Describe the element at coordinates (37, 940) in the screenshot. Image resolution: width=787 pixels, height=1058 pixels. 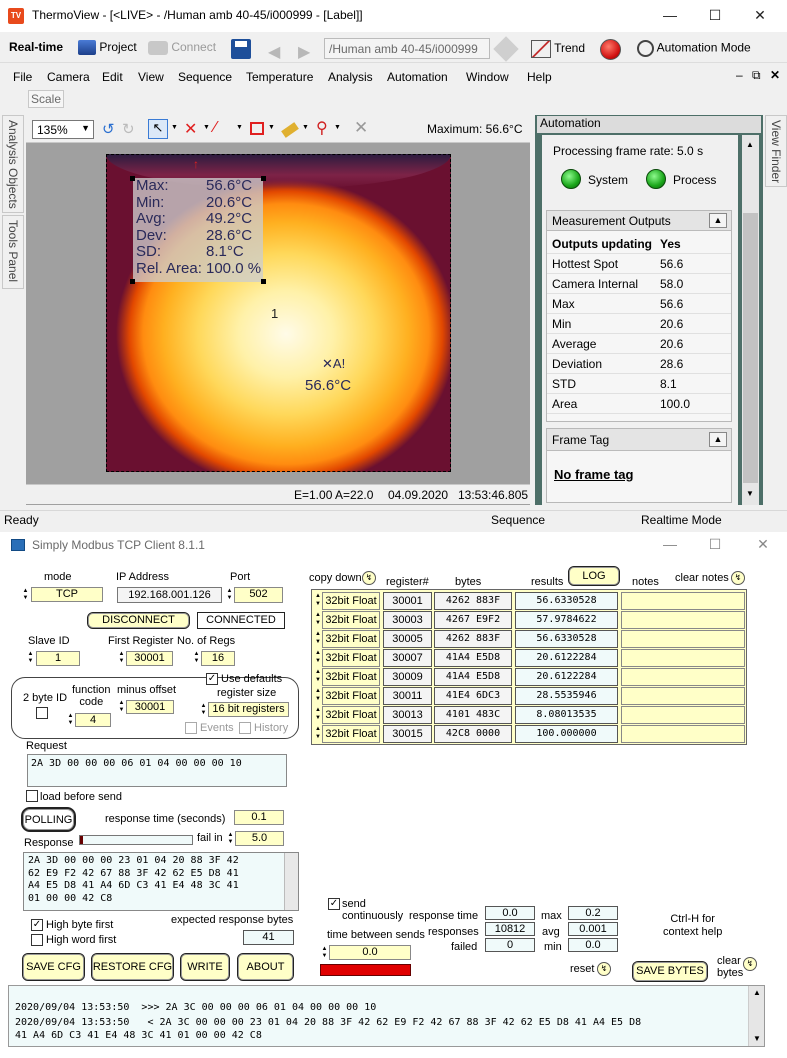
I see `high-word-first-checkbox` at that location.